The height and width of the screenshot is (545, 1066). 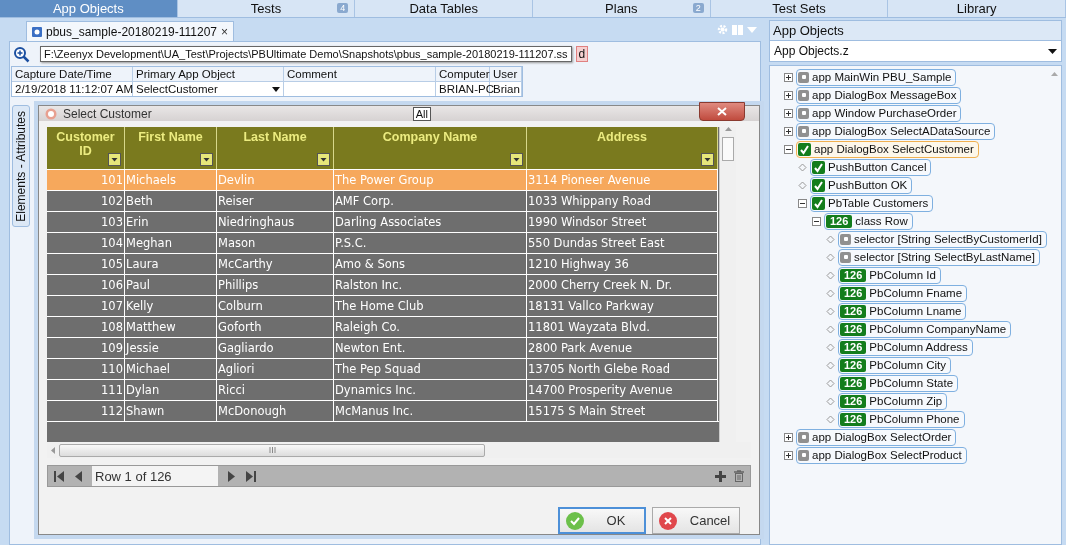 I want to click on tree-item: PushButton OK, so click(x=861, y=185).